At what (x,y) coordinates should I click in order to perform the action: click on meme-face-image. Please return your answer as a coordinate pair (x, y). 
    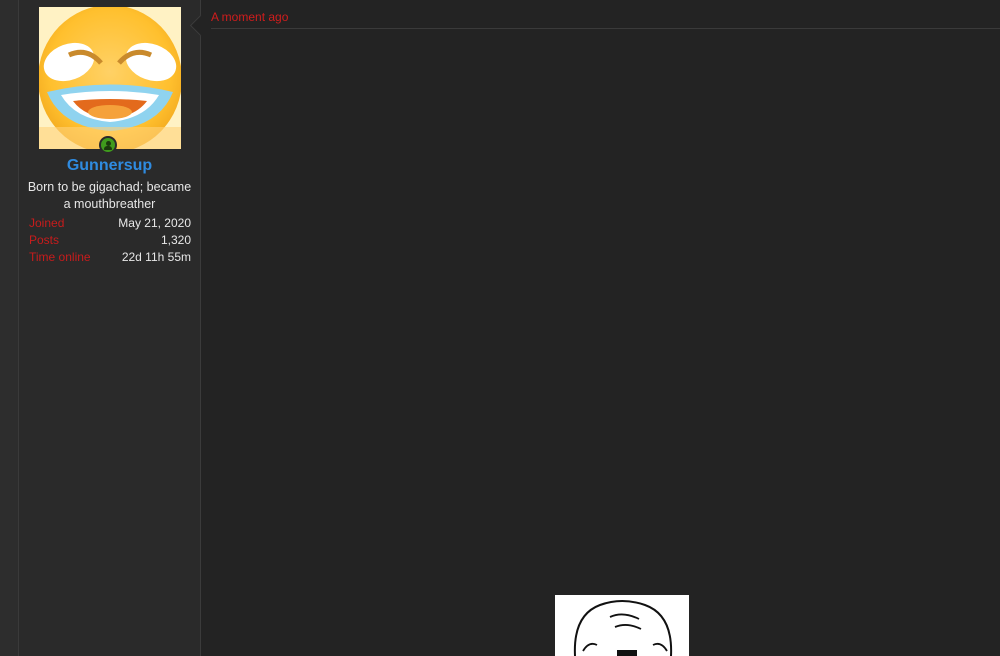
    Looking at the image, I should click on (622, 625).